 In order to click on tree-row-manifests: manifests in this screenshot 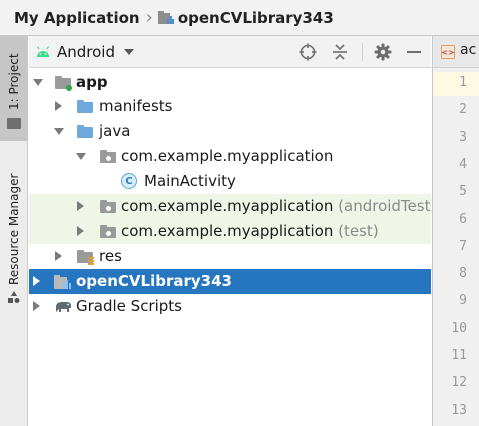, I will do `click(230, 106)`.